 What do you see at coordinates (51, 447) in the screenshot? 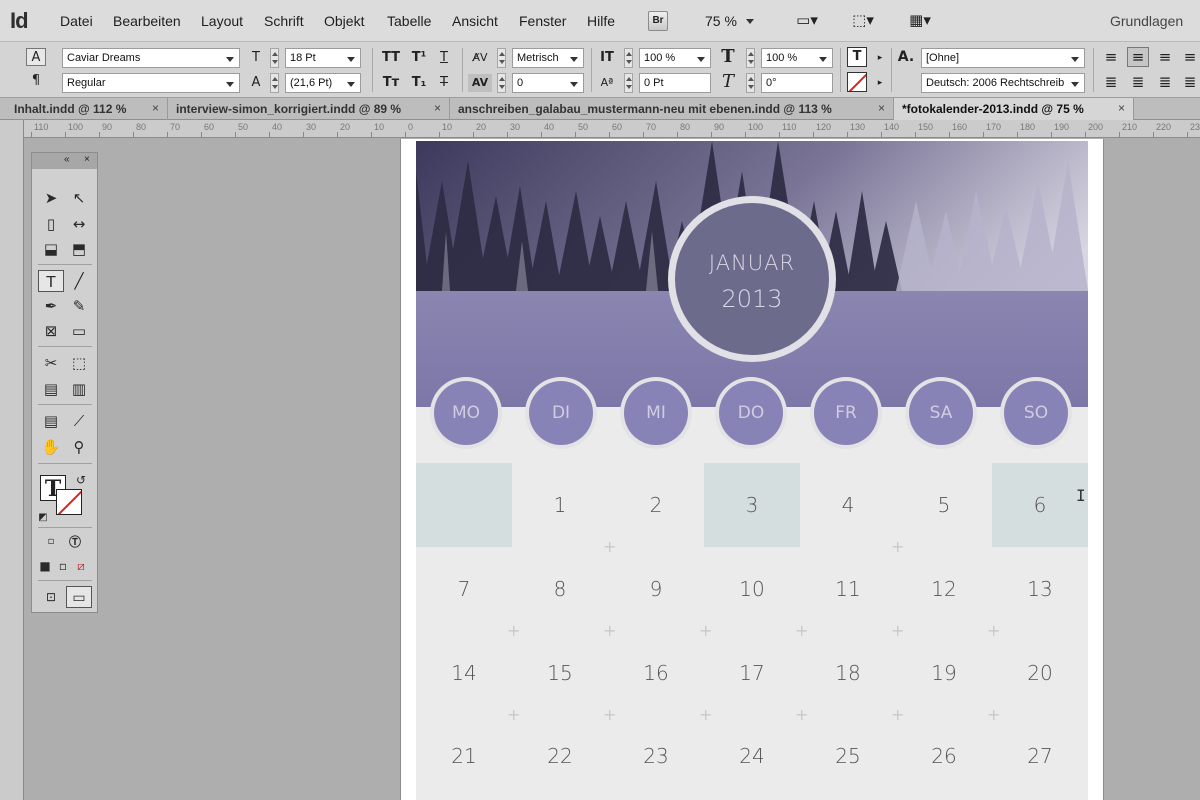
I see `hand-tool-icon: ✋` at bounding box center [51, 447].